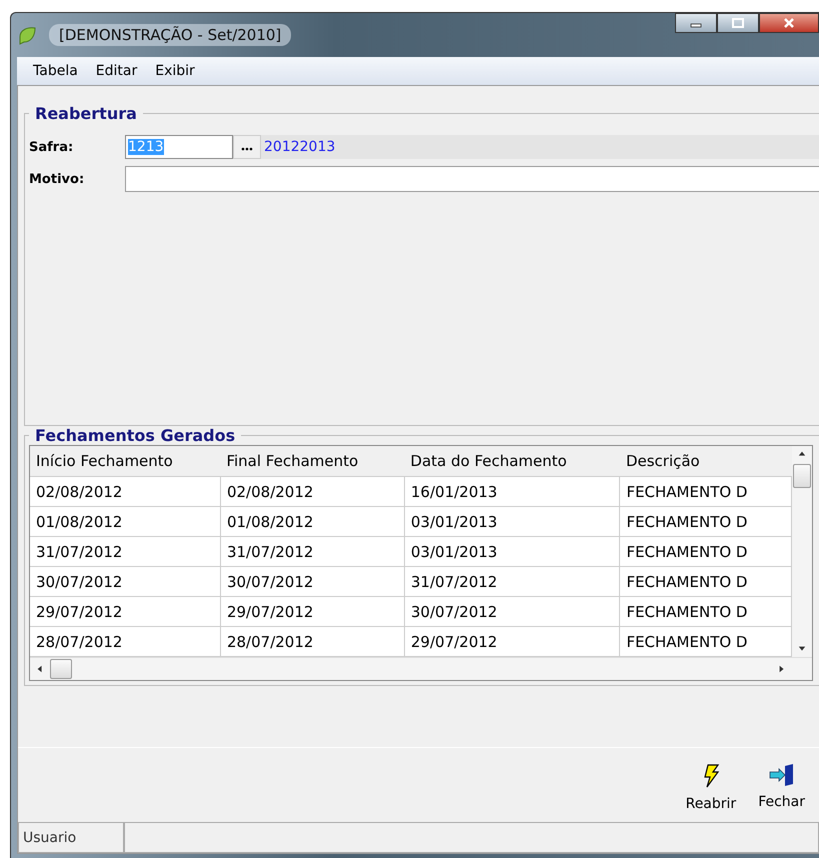 This screenshot has height=858, width=819. I want to click on maximize-button, so click(738, 23).